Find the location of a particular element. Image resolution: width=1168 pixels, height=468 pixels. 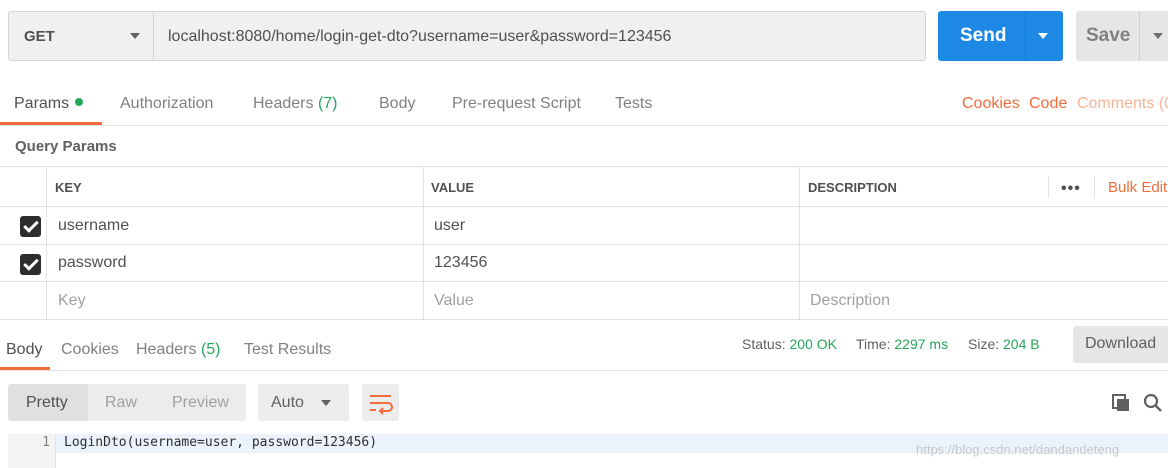

wrap-lines-icon is located at coordinates (381, 405).